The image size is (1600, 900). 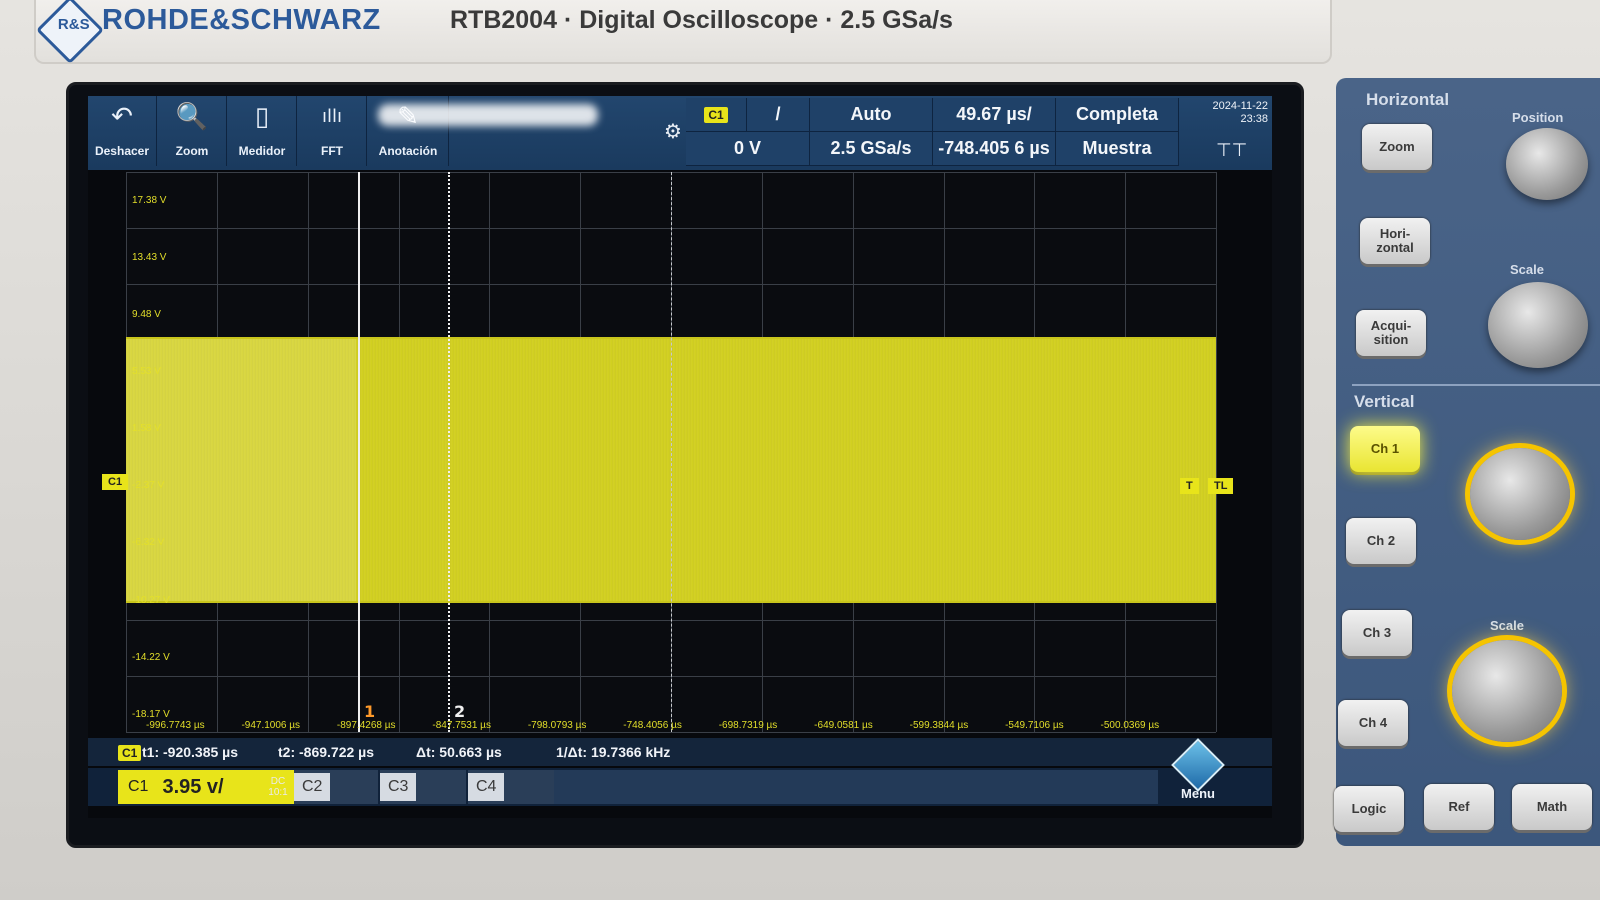 What do you see at coordinates (151, 714) in the screenshot?
I see `volt-axis-label: -18.17 V` at bounding box center [151, 714].